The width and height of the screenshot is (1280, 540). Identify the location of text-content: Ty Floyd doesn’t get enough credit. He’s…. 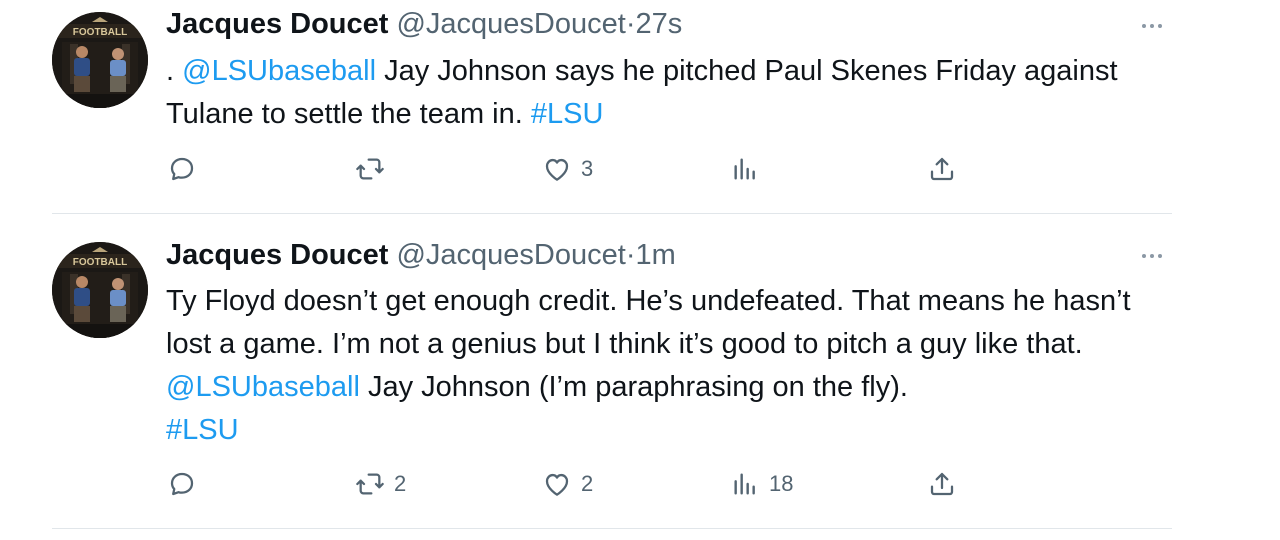
(648, 322).